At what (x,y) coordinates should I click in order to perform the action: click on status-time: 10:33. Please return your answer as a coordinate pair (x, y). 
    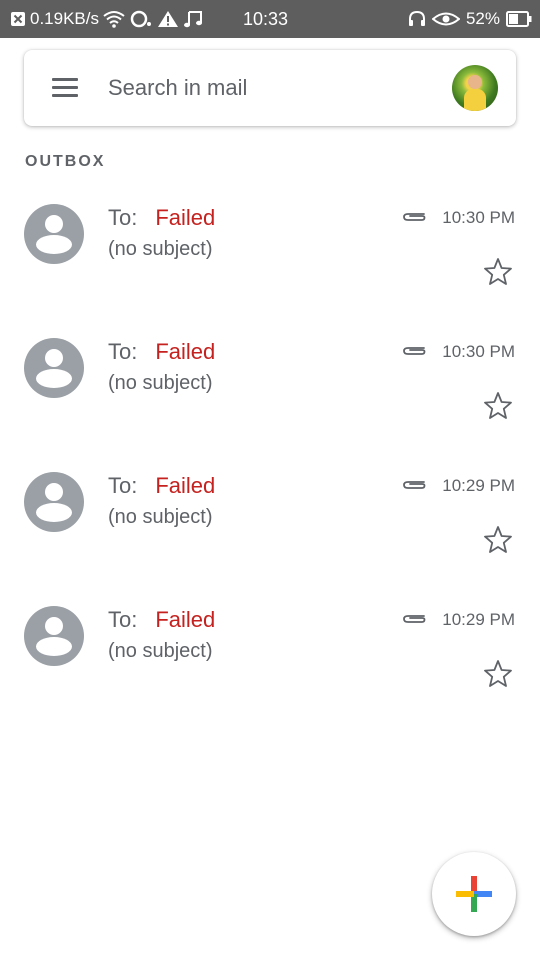
    Looking at the image, I should click on (266, 18).